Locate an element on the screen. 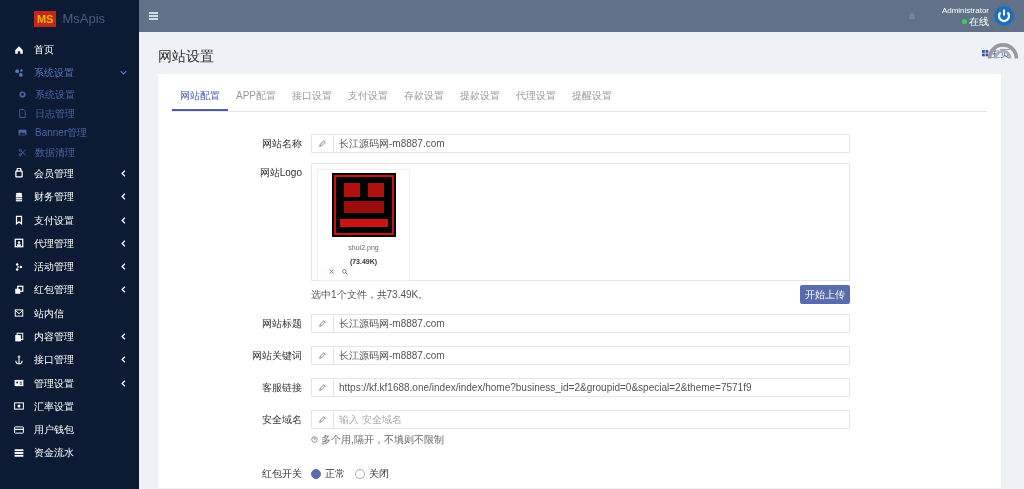  nodes-icon is located at coordinates (19, 266).